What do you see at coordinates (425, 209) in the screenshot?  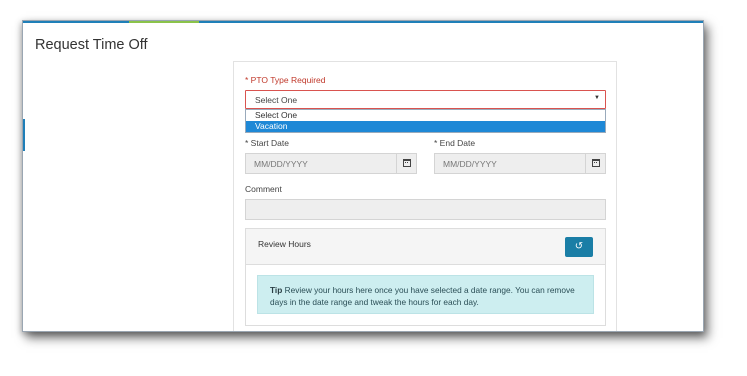 I see `comment-field` at bounding box center [425, 209].